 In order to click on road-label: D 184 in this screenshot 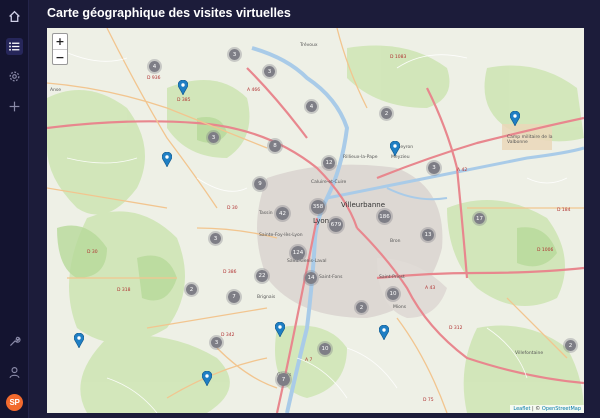, I will do `click(564, 210)`.